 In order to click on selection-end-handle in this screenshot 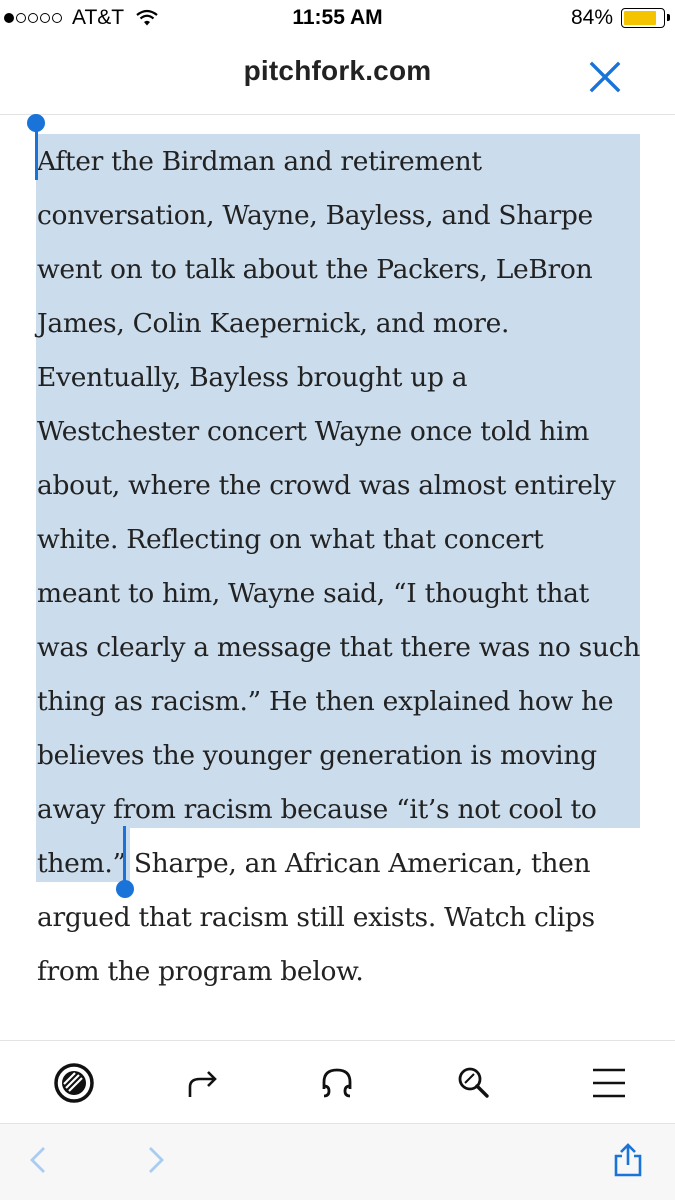, I will do `click(124, 855)`.